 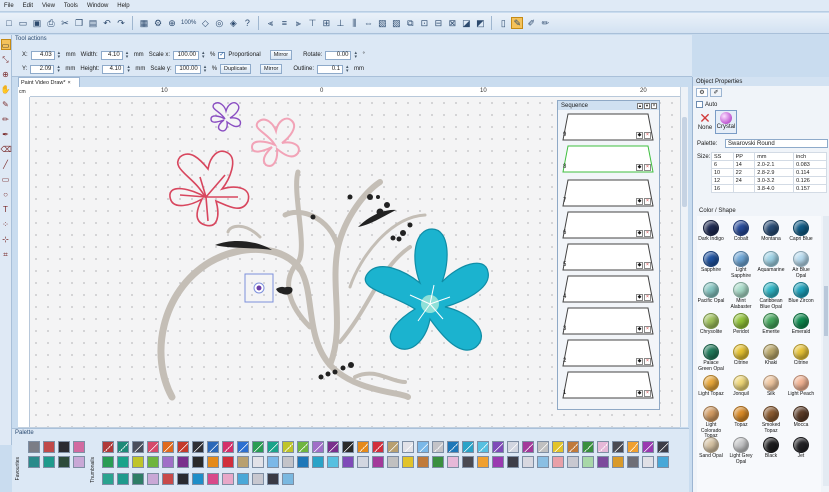 I want to click on sequence-visibility-icon: ◆, so click(x=639, y=393).